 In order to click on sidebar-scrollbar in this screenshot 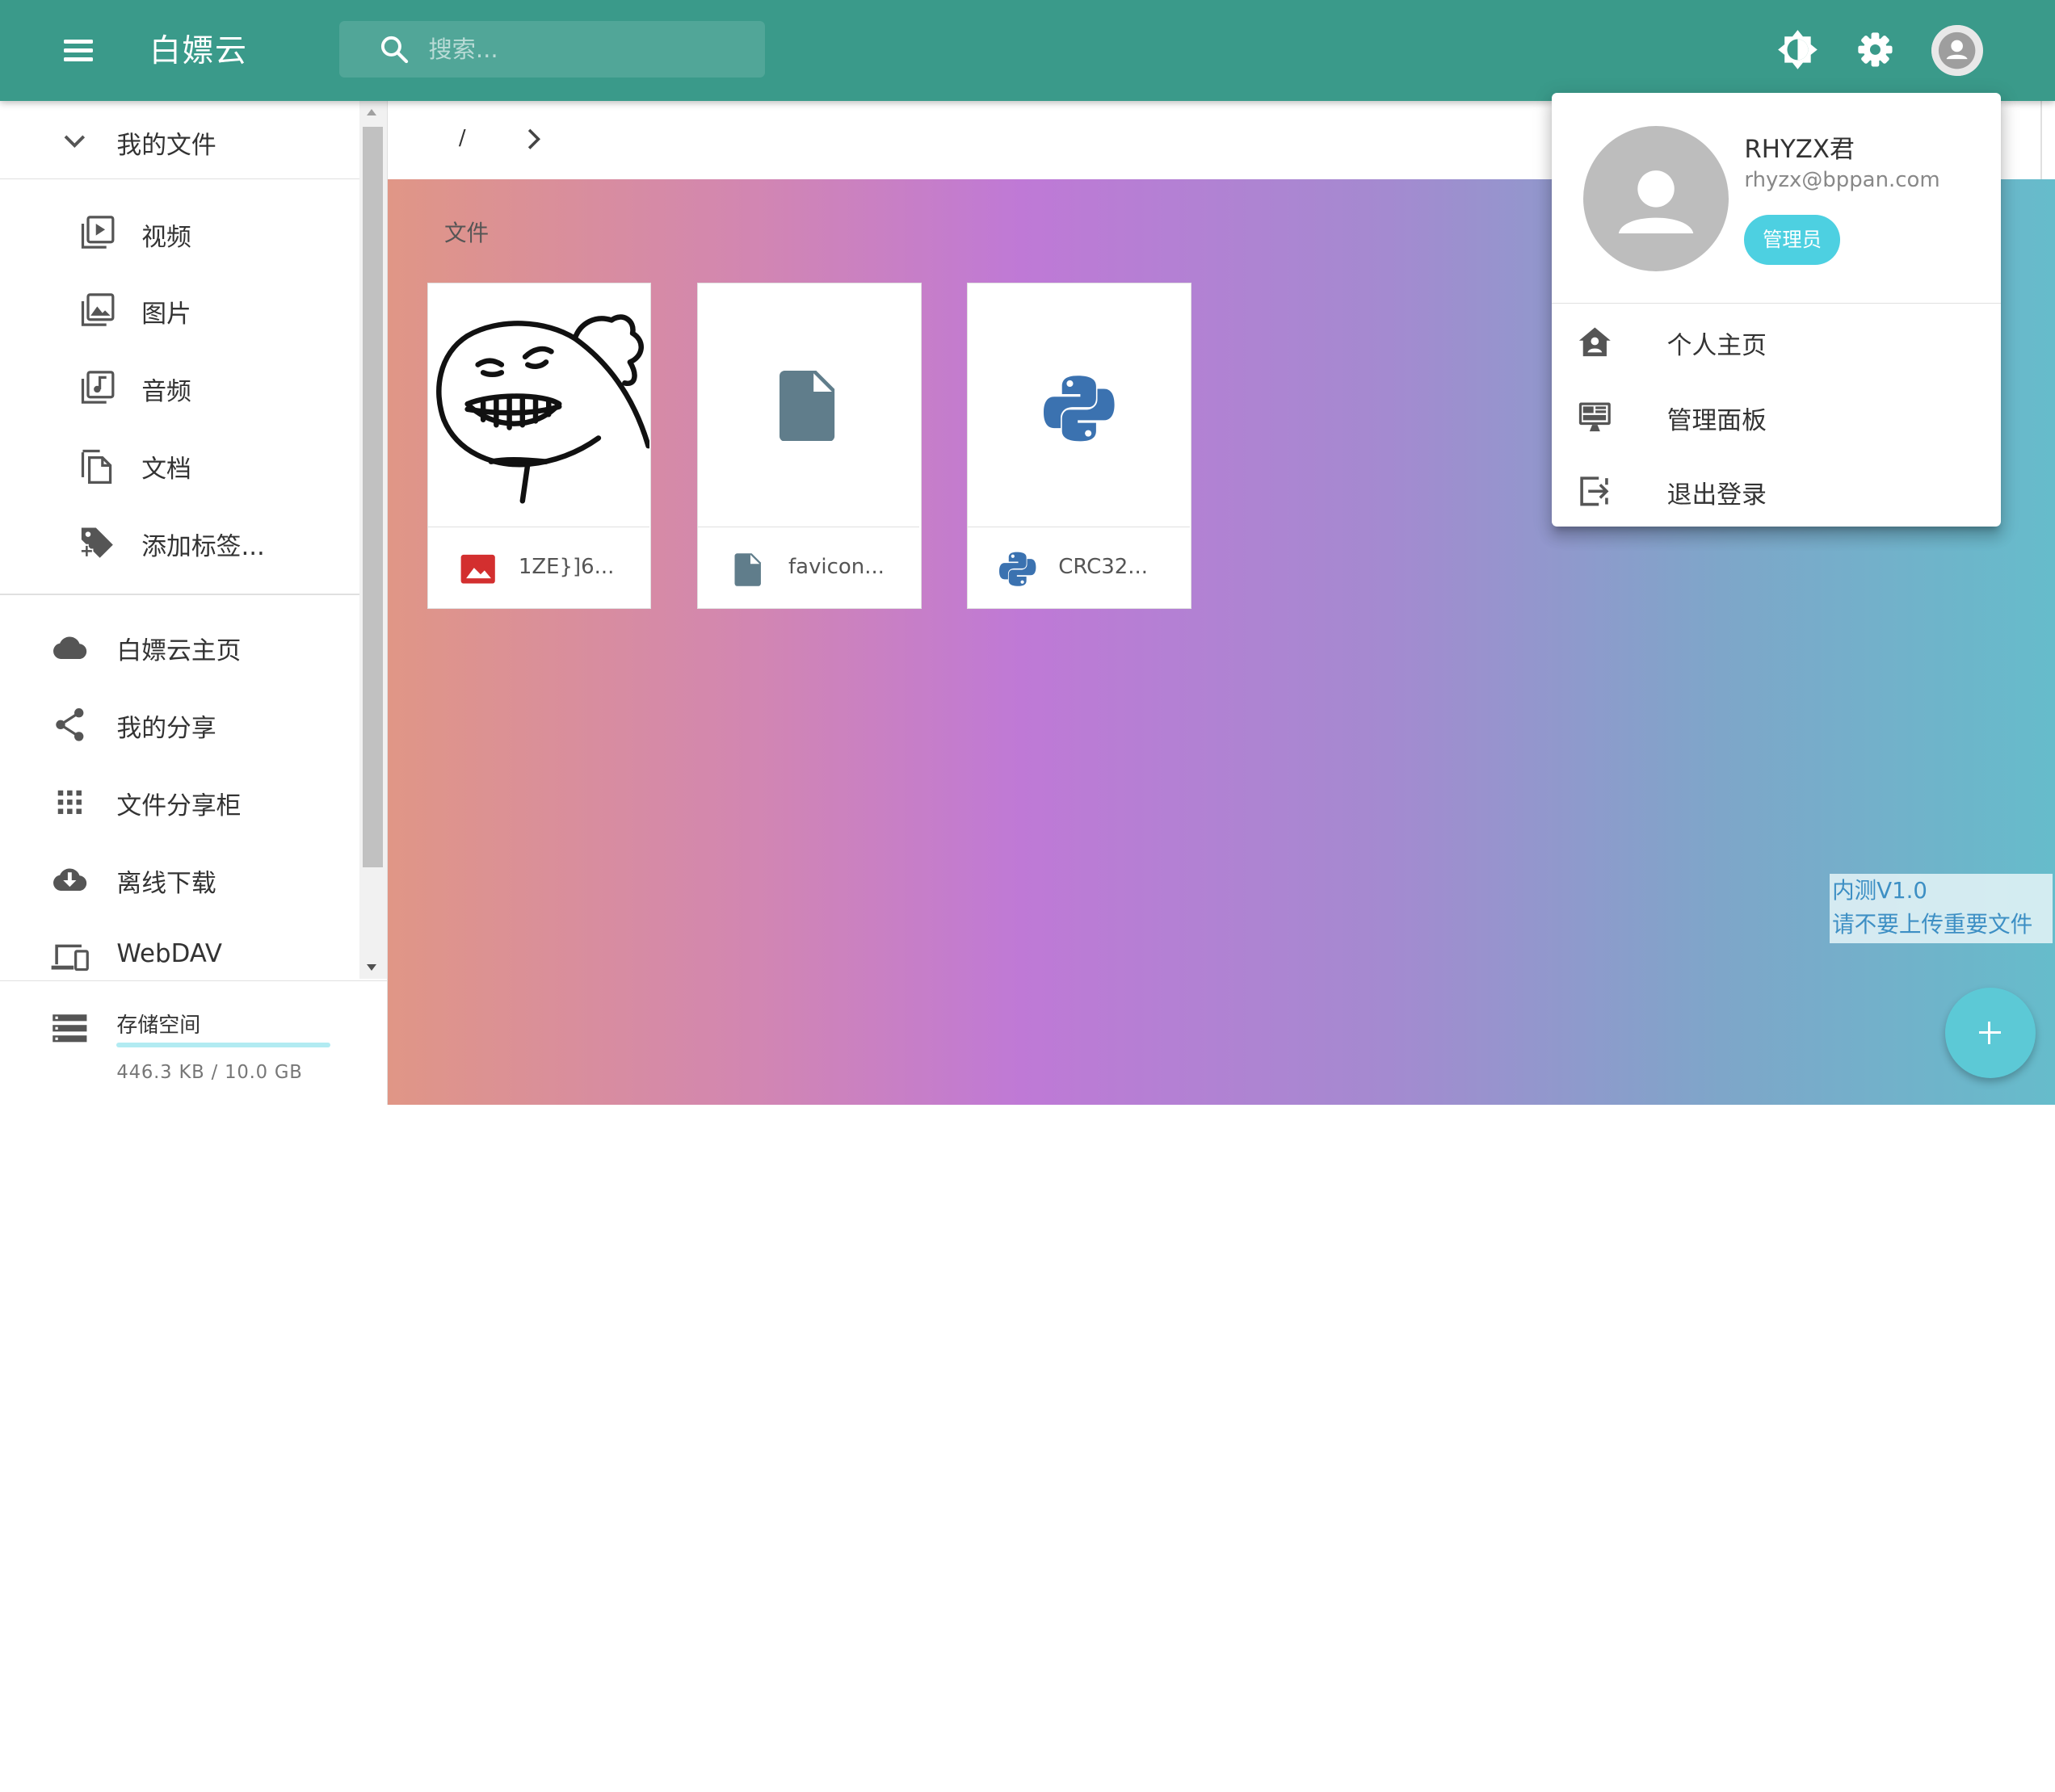, I will do `click(373, 539)`.